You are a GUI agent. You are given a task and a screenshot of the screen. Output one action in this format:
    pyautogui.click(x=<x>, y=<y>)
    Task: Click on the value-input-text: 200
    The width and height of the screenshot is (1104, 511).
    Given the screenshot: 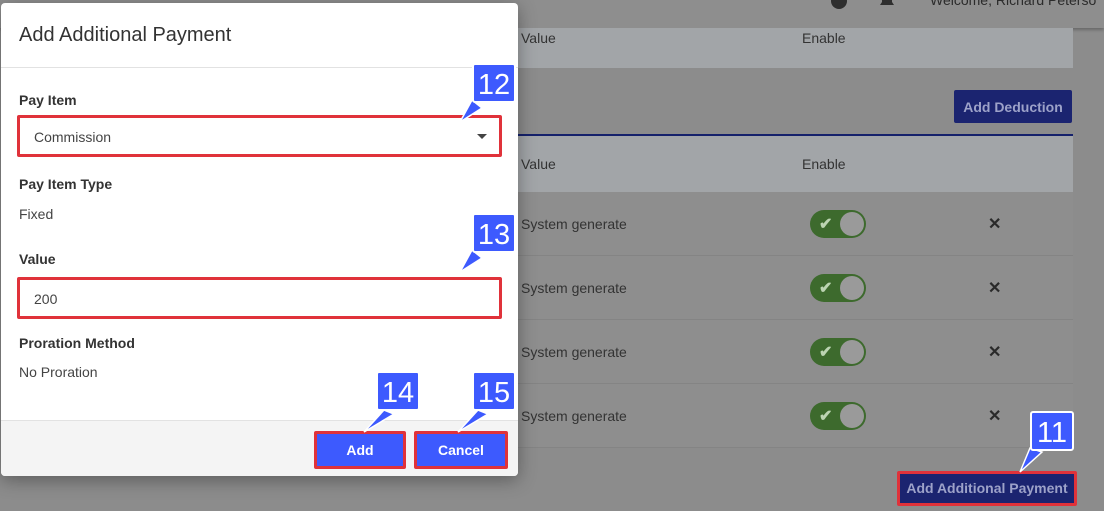 What is the action you would take?
    pyautogui.click(x=46, y=299)
    